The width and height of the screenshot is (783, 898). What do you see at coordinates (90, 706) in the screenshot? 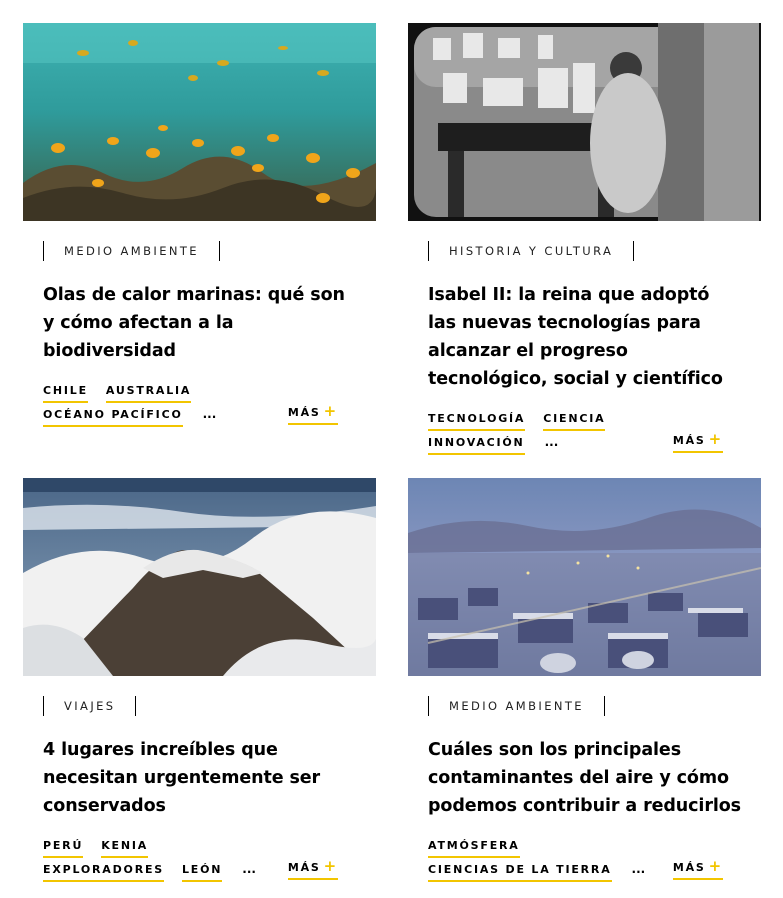
I see `category-label: VIAJES` at bounding box center [90, 706].